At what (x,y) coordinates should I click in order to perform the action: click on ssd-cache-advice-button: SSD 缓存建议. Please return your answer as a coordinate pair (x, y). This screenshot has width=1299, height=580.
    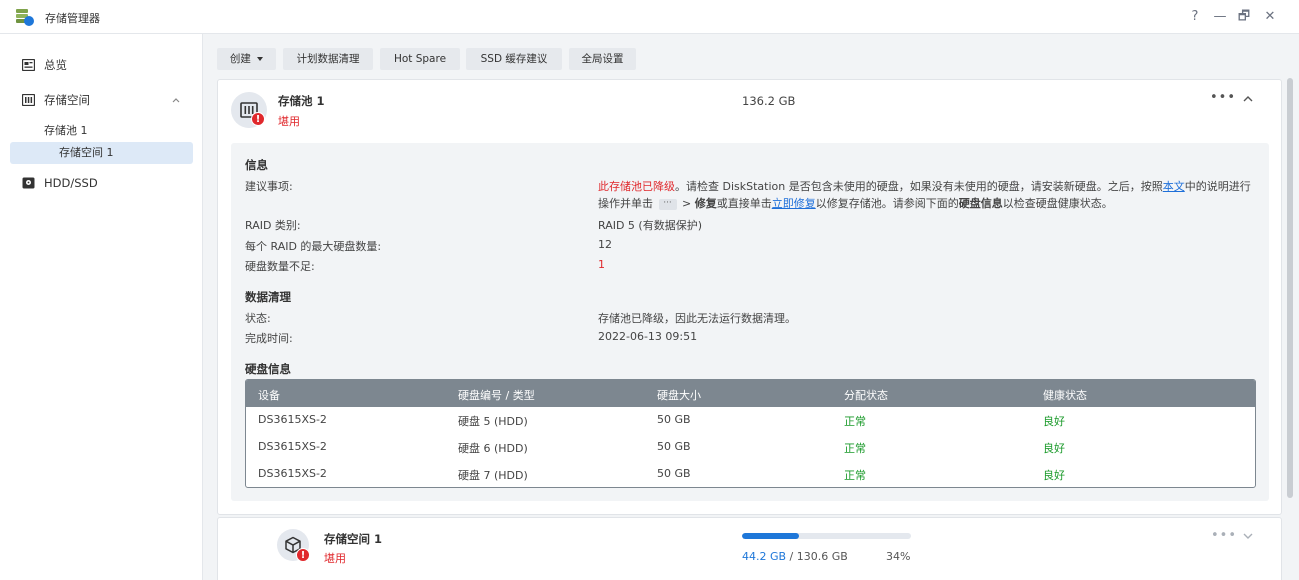
    Looking at the image, I should click on (514, 59).